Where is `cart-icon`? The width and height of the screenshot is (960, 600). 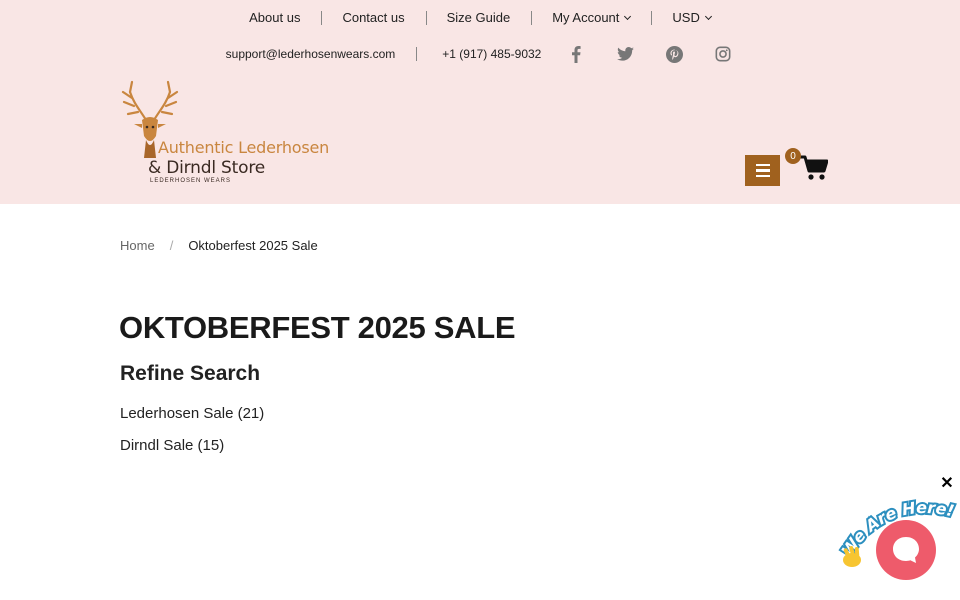
cart-icon is located at coordinates (814, 169).